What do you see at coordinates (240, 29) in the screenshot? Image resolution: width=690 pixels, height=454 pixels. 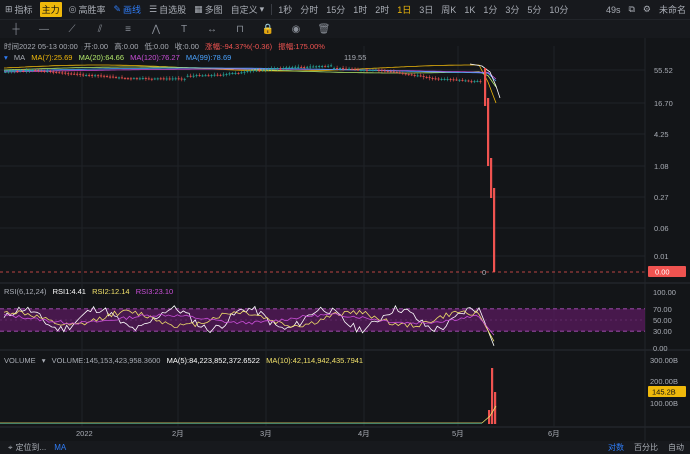 I see `magnet-icon: ⊓` at bounding box center [240, 29].